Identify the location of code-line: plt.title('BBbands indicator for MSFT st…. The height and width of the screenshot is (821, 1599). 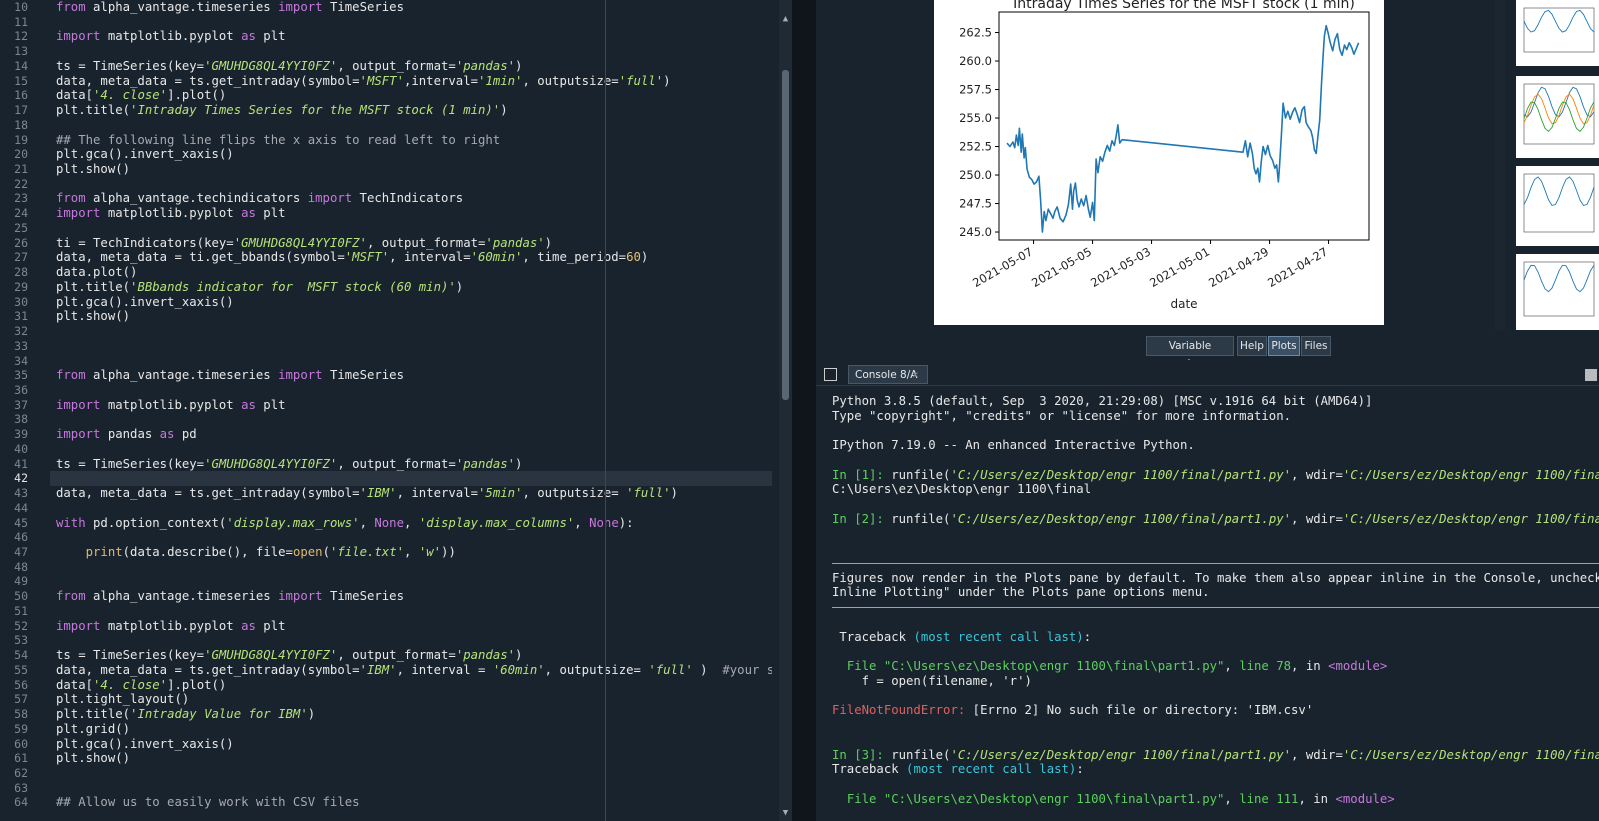
(259, 287).